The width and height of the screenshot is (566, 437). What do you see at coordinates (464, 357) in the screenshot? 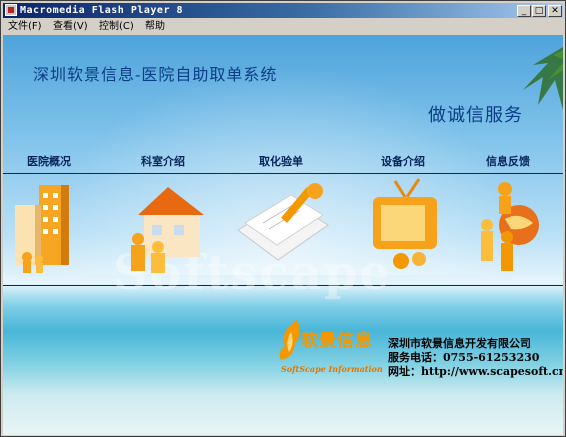
I see `company-phone: 服务电话：0755-61253230` at bounding box center [464, 357].